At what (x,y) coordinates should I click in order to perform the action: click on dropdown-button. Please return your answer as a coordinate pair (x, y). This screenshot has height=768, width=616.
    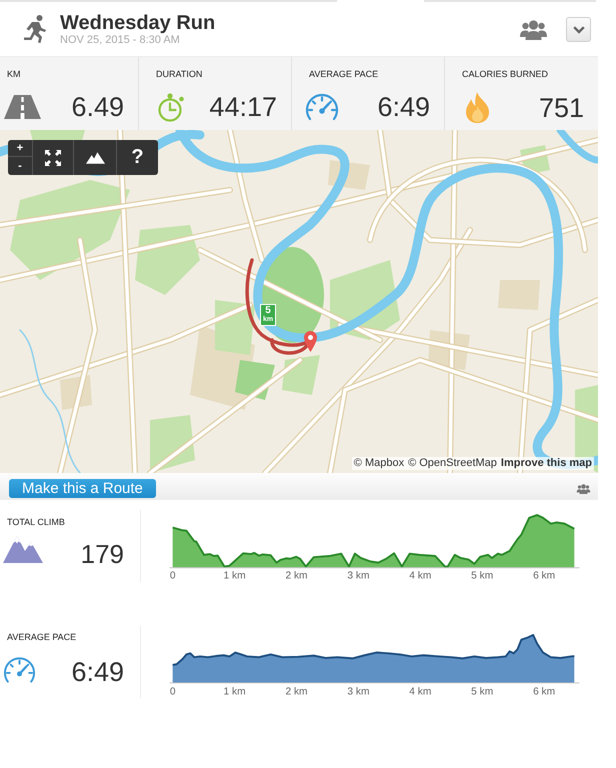
    Looking at the image, I should click on (578, 29).